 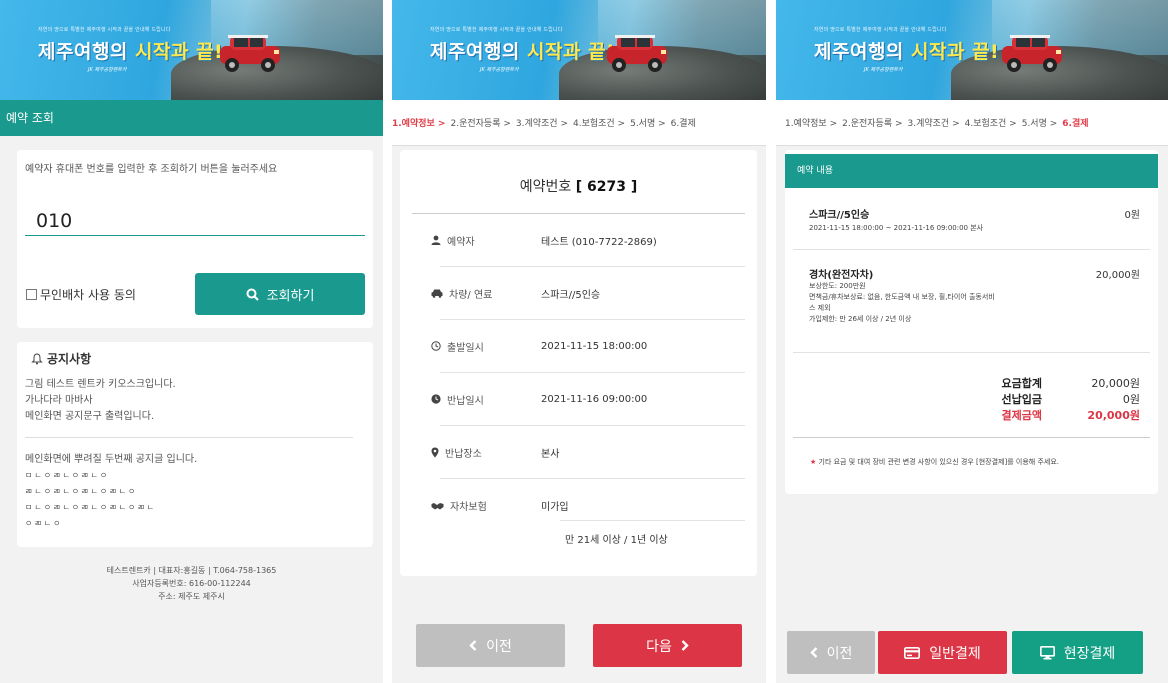 I want to click on handshake-icon, so click(x=437, y=505).